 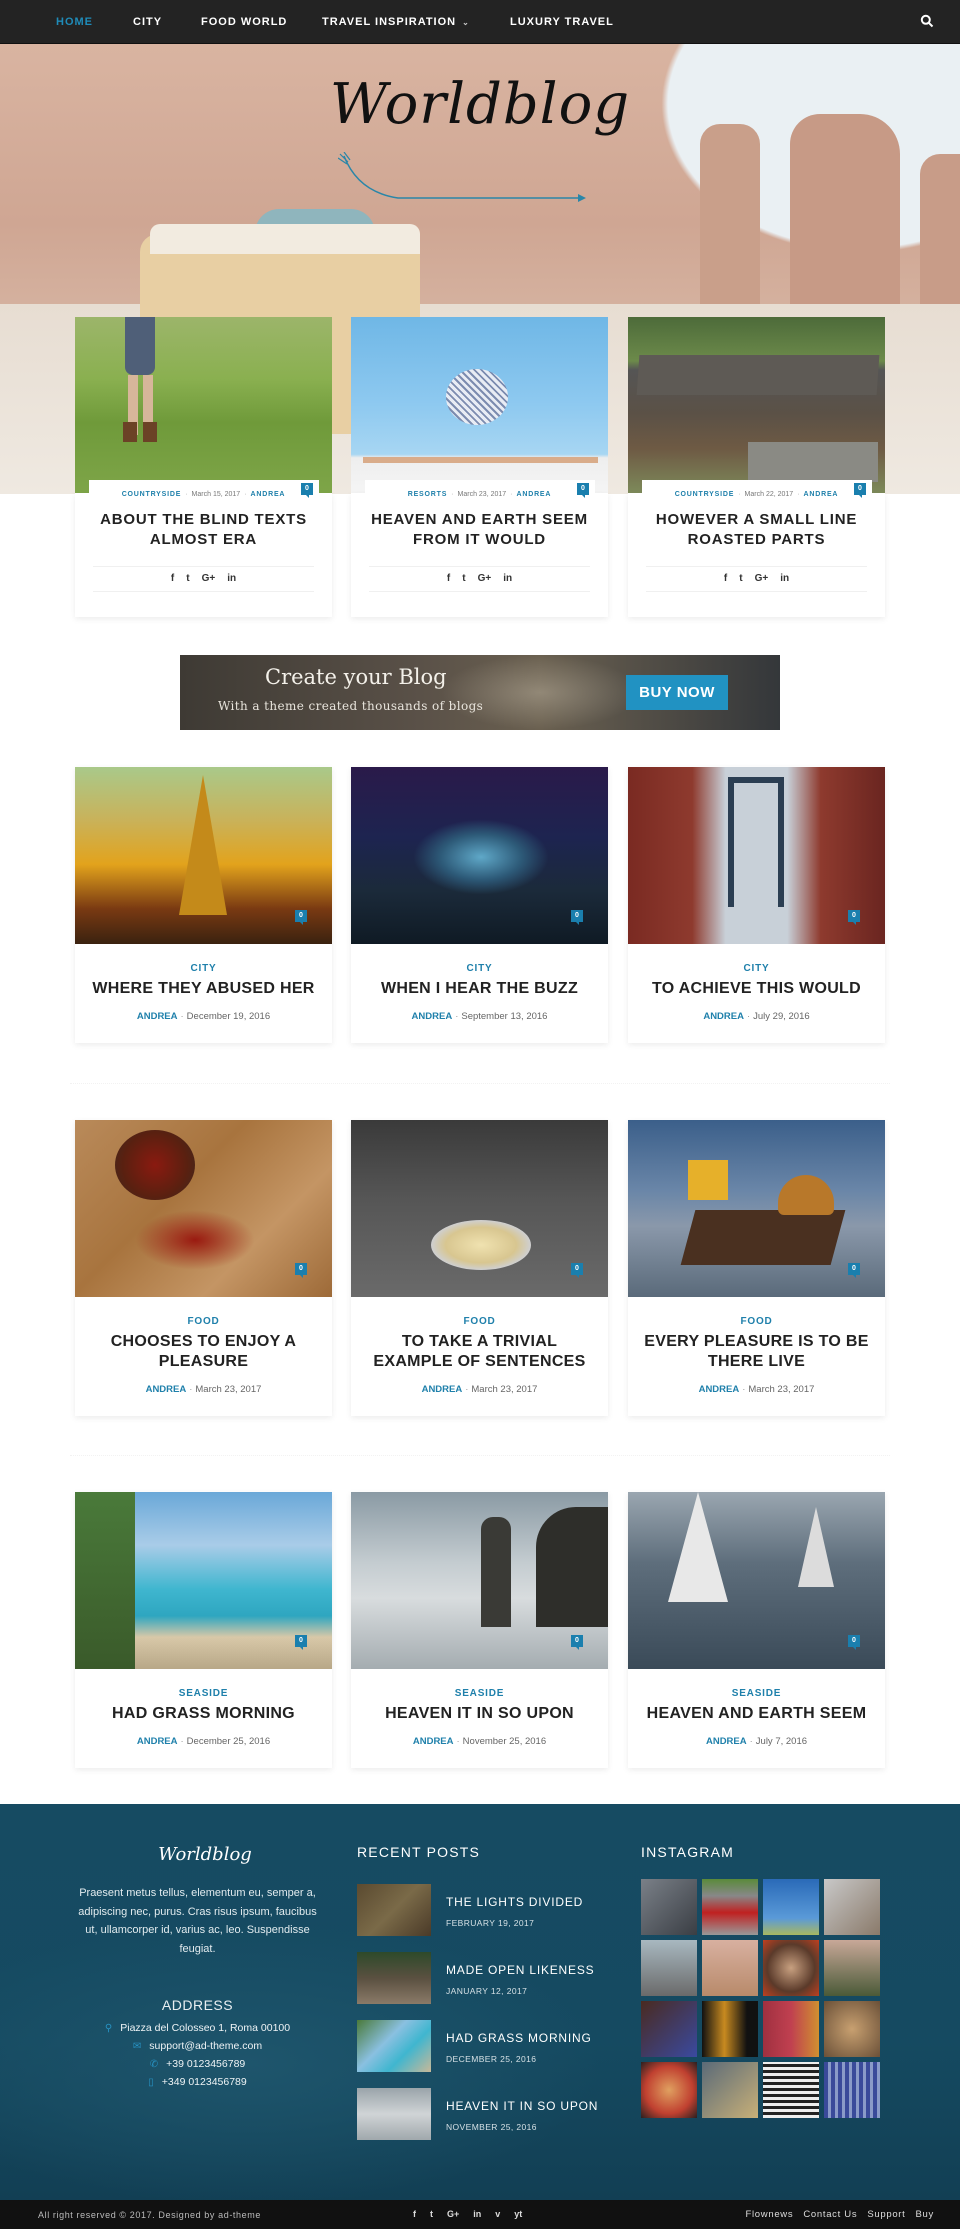 What do you see at coordinates (203, 530) in the screenshot?
I see `post-title: ABOUT THE BLIND TEXTS ALMOST ERA` at bounding box center [203, 530].